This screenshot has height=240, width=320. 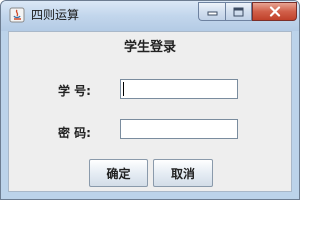 What do you see at coordinates (149, 47) in the screenshot?
I see `form-title: 学生登录` at bounding box center [149, 47].